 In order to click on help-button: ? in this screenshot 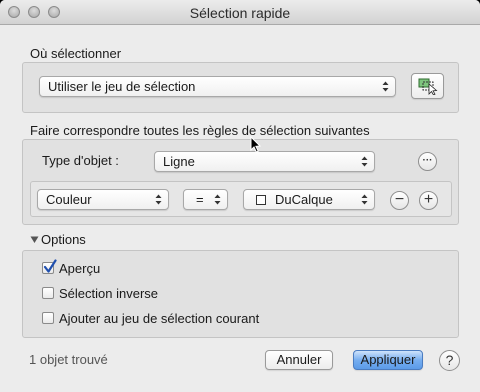, I will do `click(449, 360)`.